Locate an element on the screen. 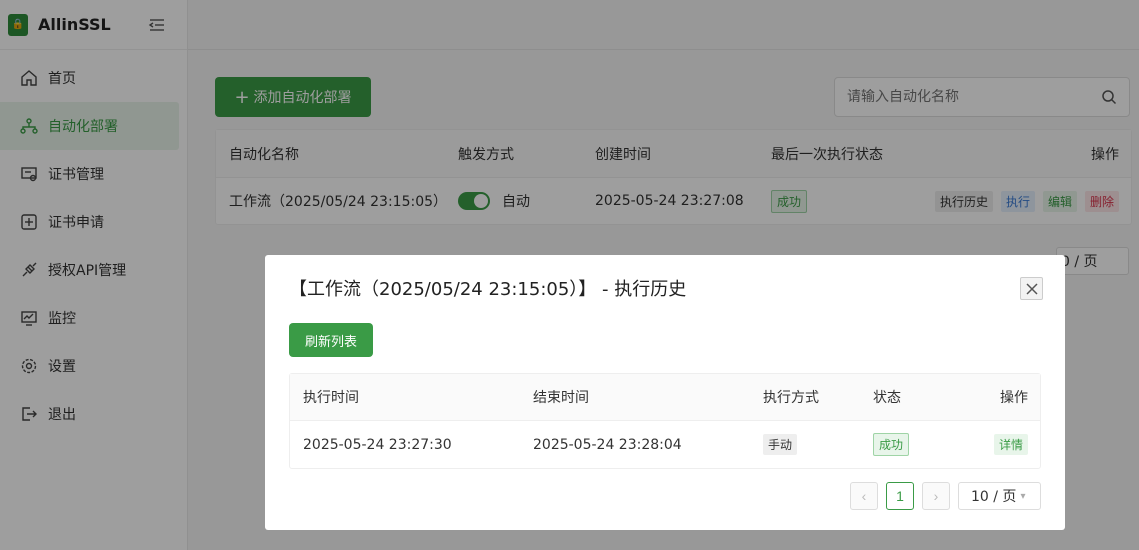 Image resolution: width=1139 pixels, height=550 pixels. column-header: 结束时间 is located at coordinates (561, 398).